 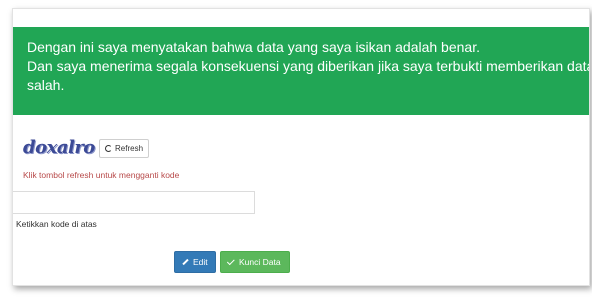 I want to click on declaration-line-3: salah., so click(x=46, y=85).